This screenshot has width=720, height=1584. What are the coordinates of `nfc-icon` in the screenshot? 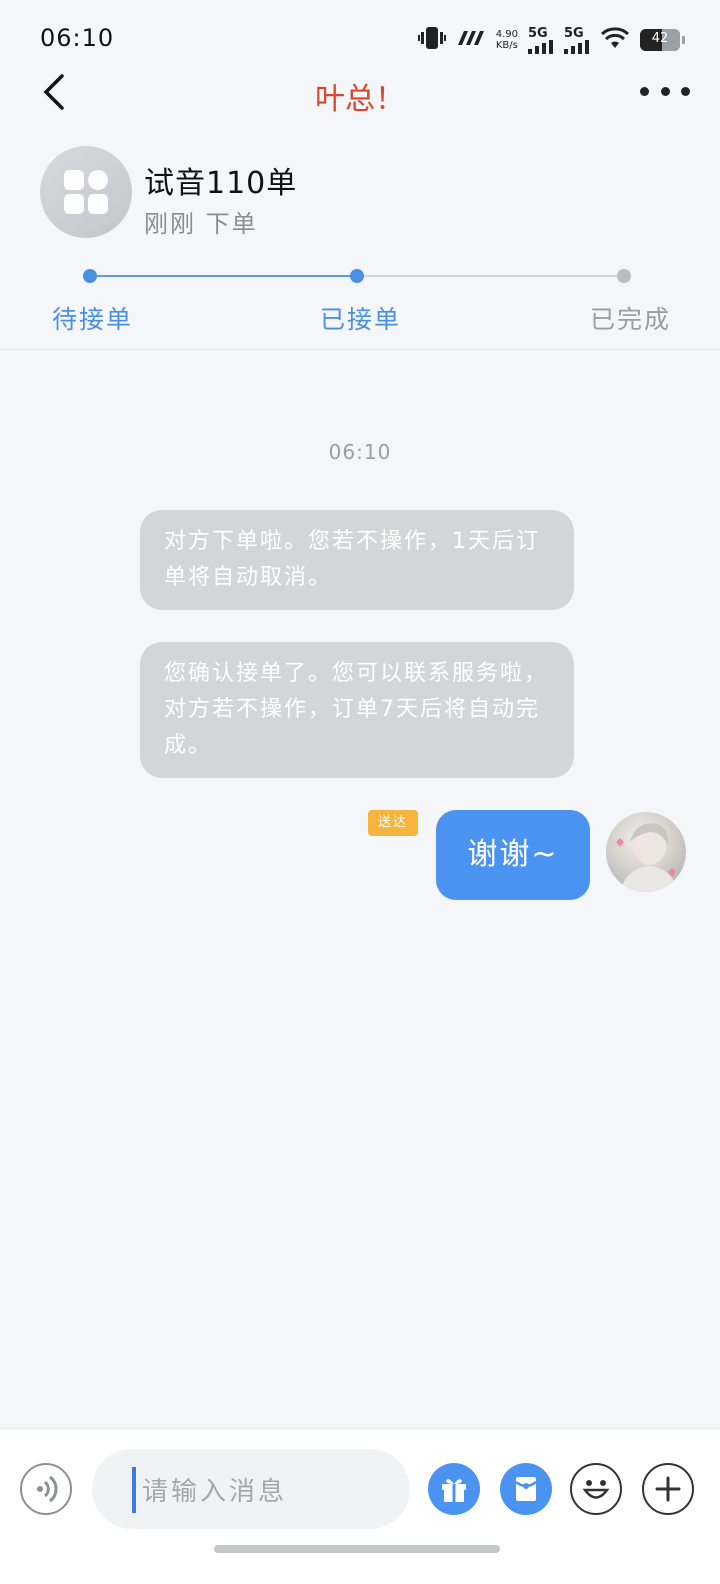 It's located at (471, 40).